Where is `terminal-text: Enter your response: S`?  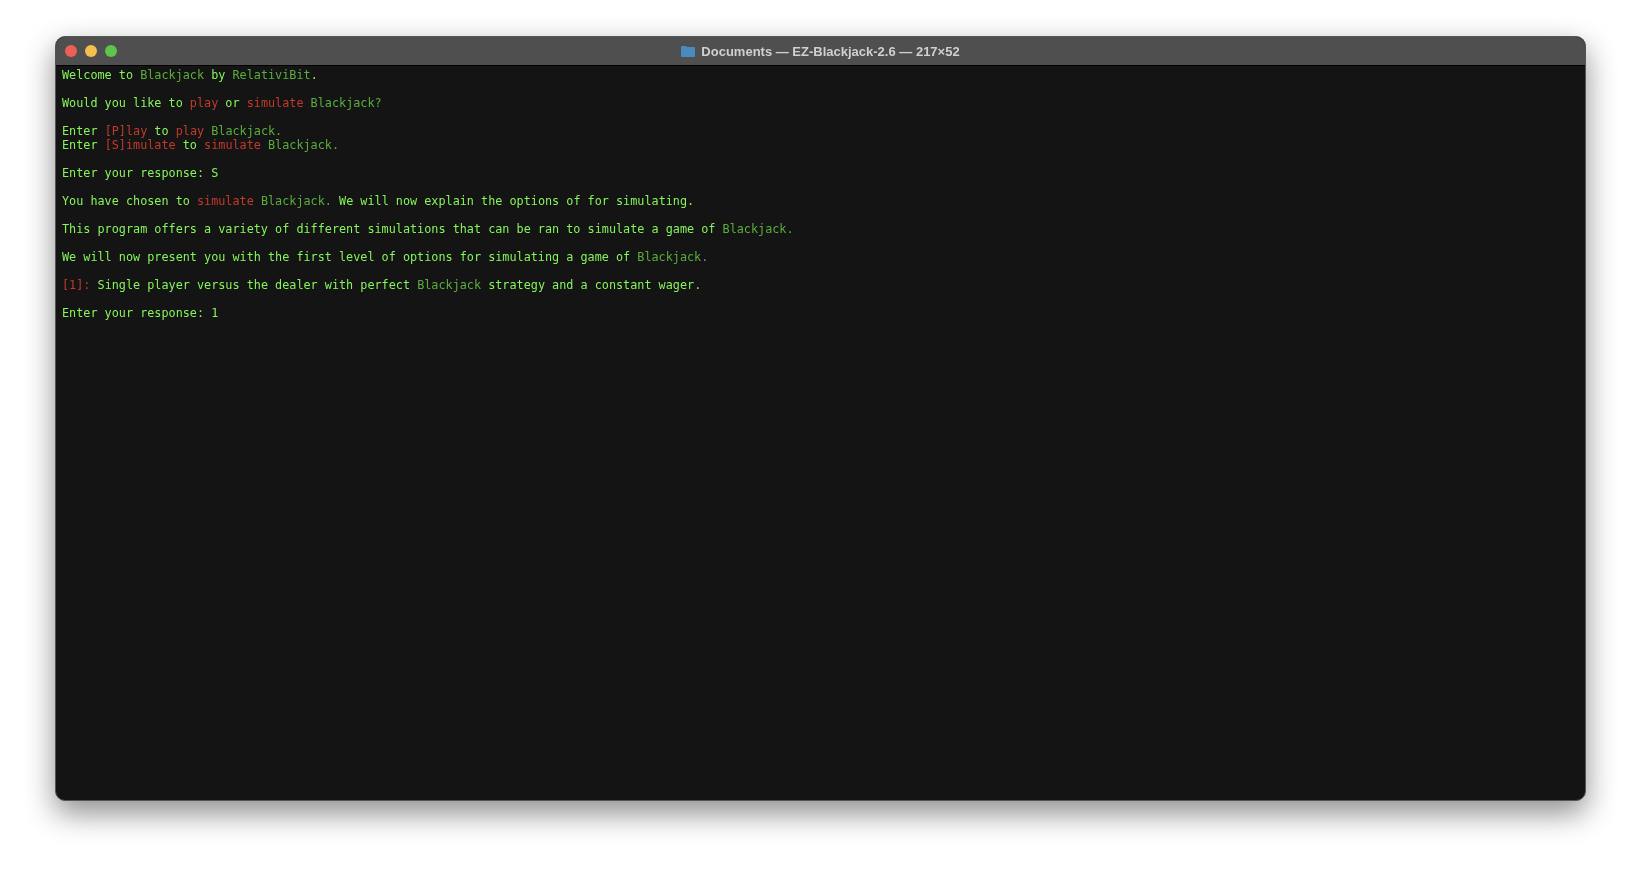
terminal-text: Enter your response: S is located at coordinates (140, 173).